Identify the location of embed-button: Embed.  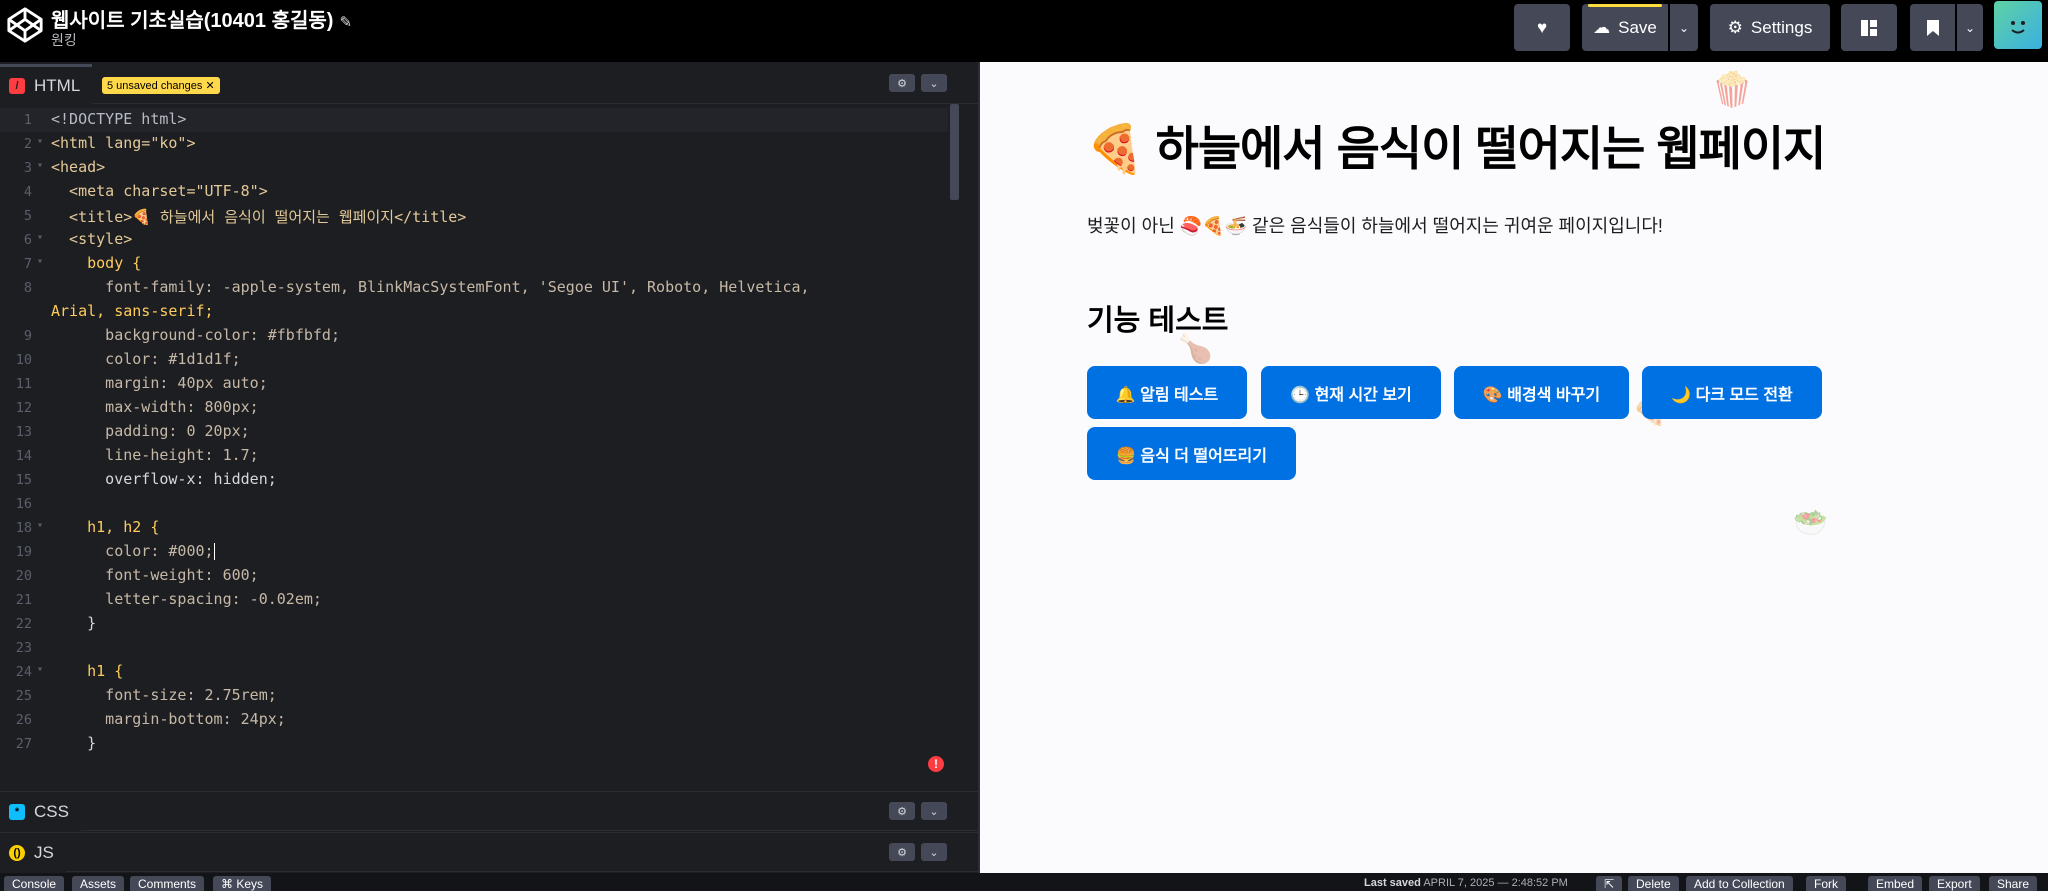
(1895, 883).